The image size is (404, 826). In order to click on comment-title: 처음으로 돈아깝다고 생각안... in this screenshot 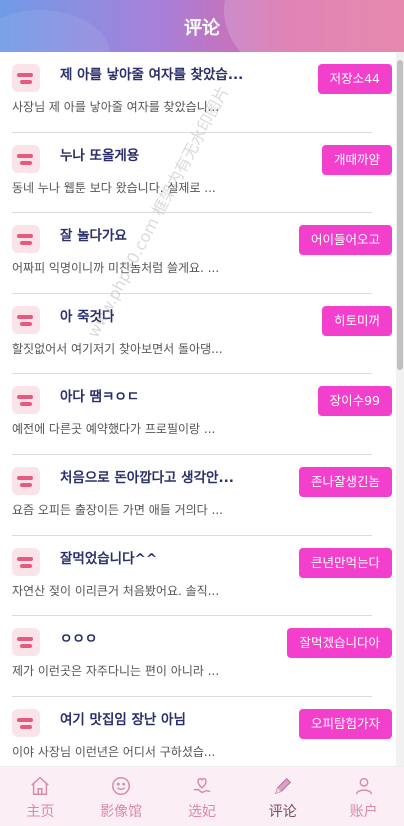, I will do `click(147, 477)`.